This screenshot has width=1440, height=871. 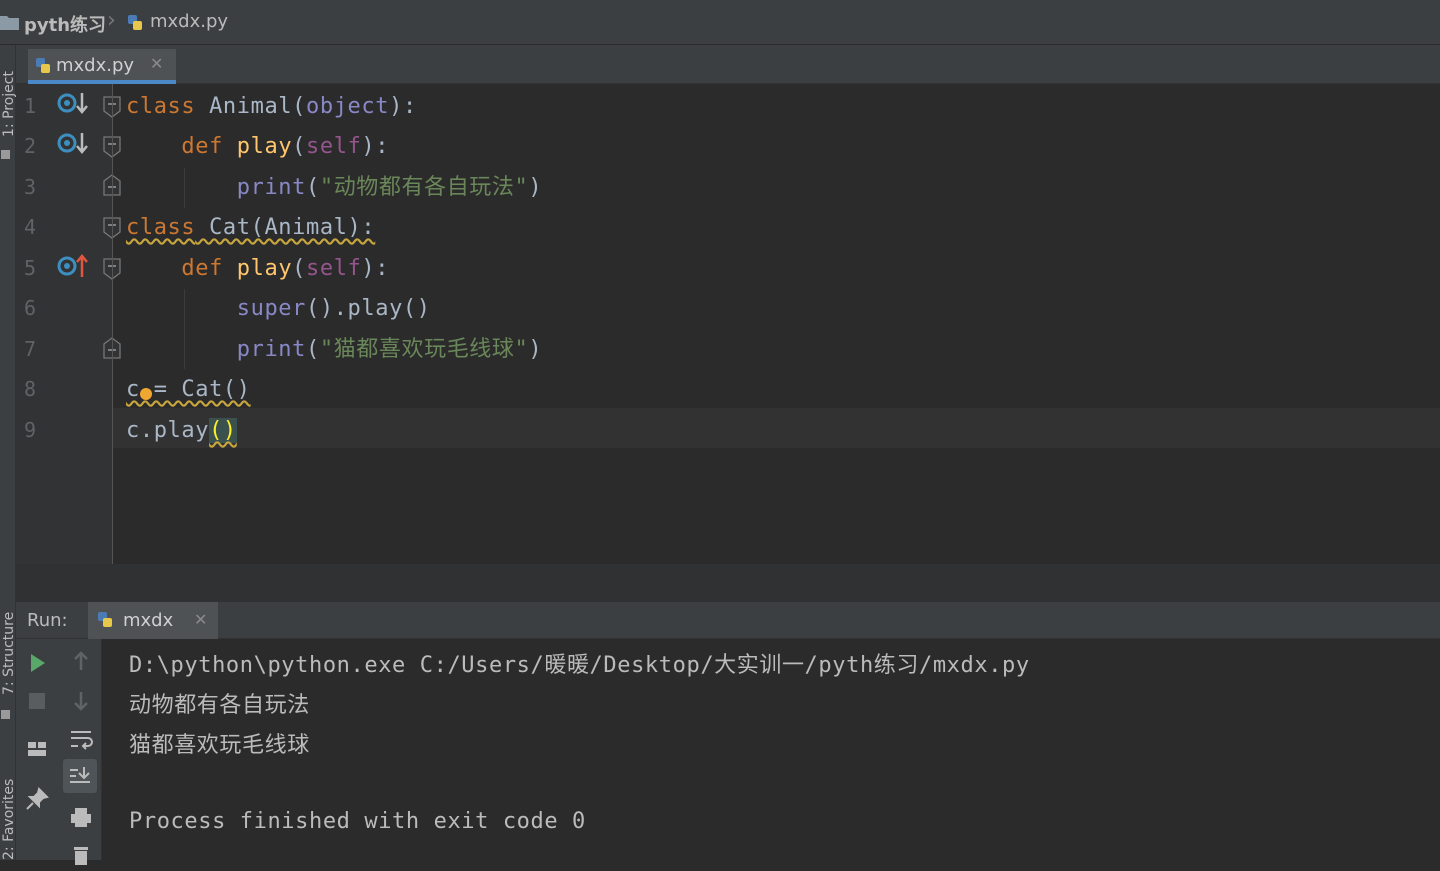 What do you see at coordinates (728, 620) in the screenshot?
I see `run-tool-header: Run: mxdx ✕` at bounding box center [728, 620].